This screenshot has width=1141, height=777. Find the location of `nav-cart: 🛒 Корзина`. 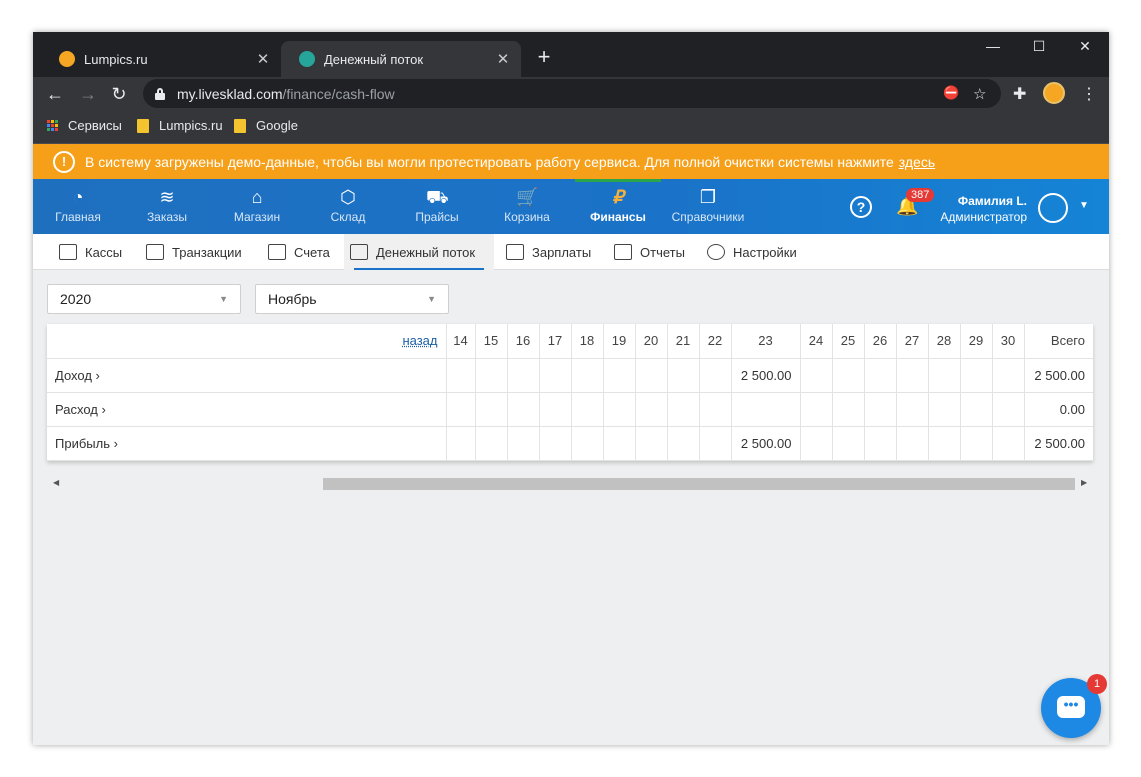

nav-cart: 🛒 Корзина is located at coordinates (527, 205).